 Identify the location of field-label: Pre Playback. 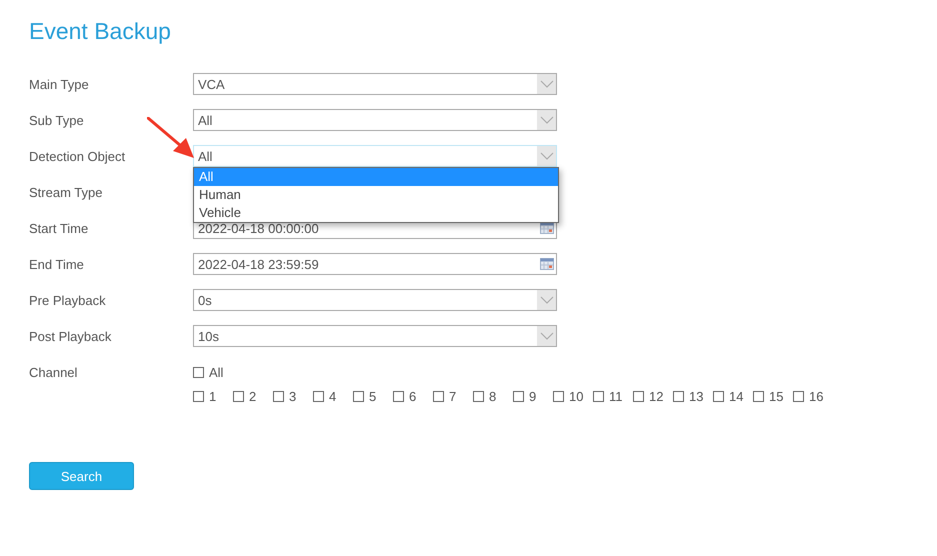
(68, 300).